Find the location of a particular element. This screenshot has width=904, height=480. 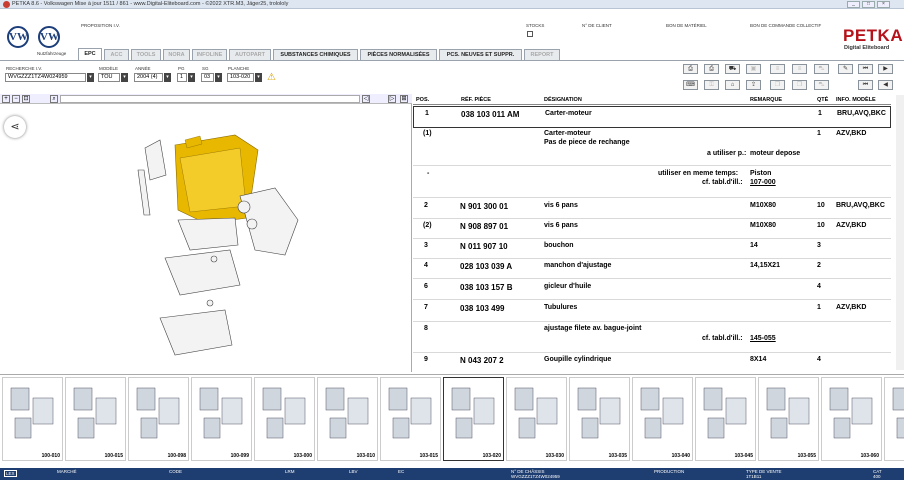

thumbnail-103-000: 103-000 is located at coordinates (284, 419).